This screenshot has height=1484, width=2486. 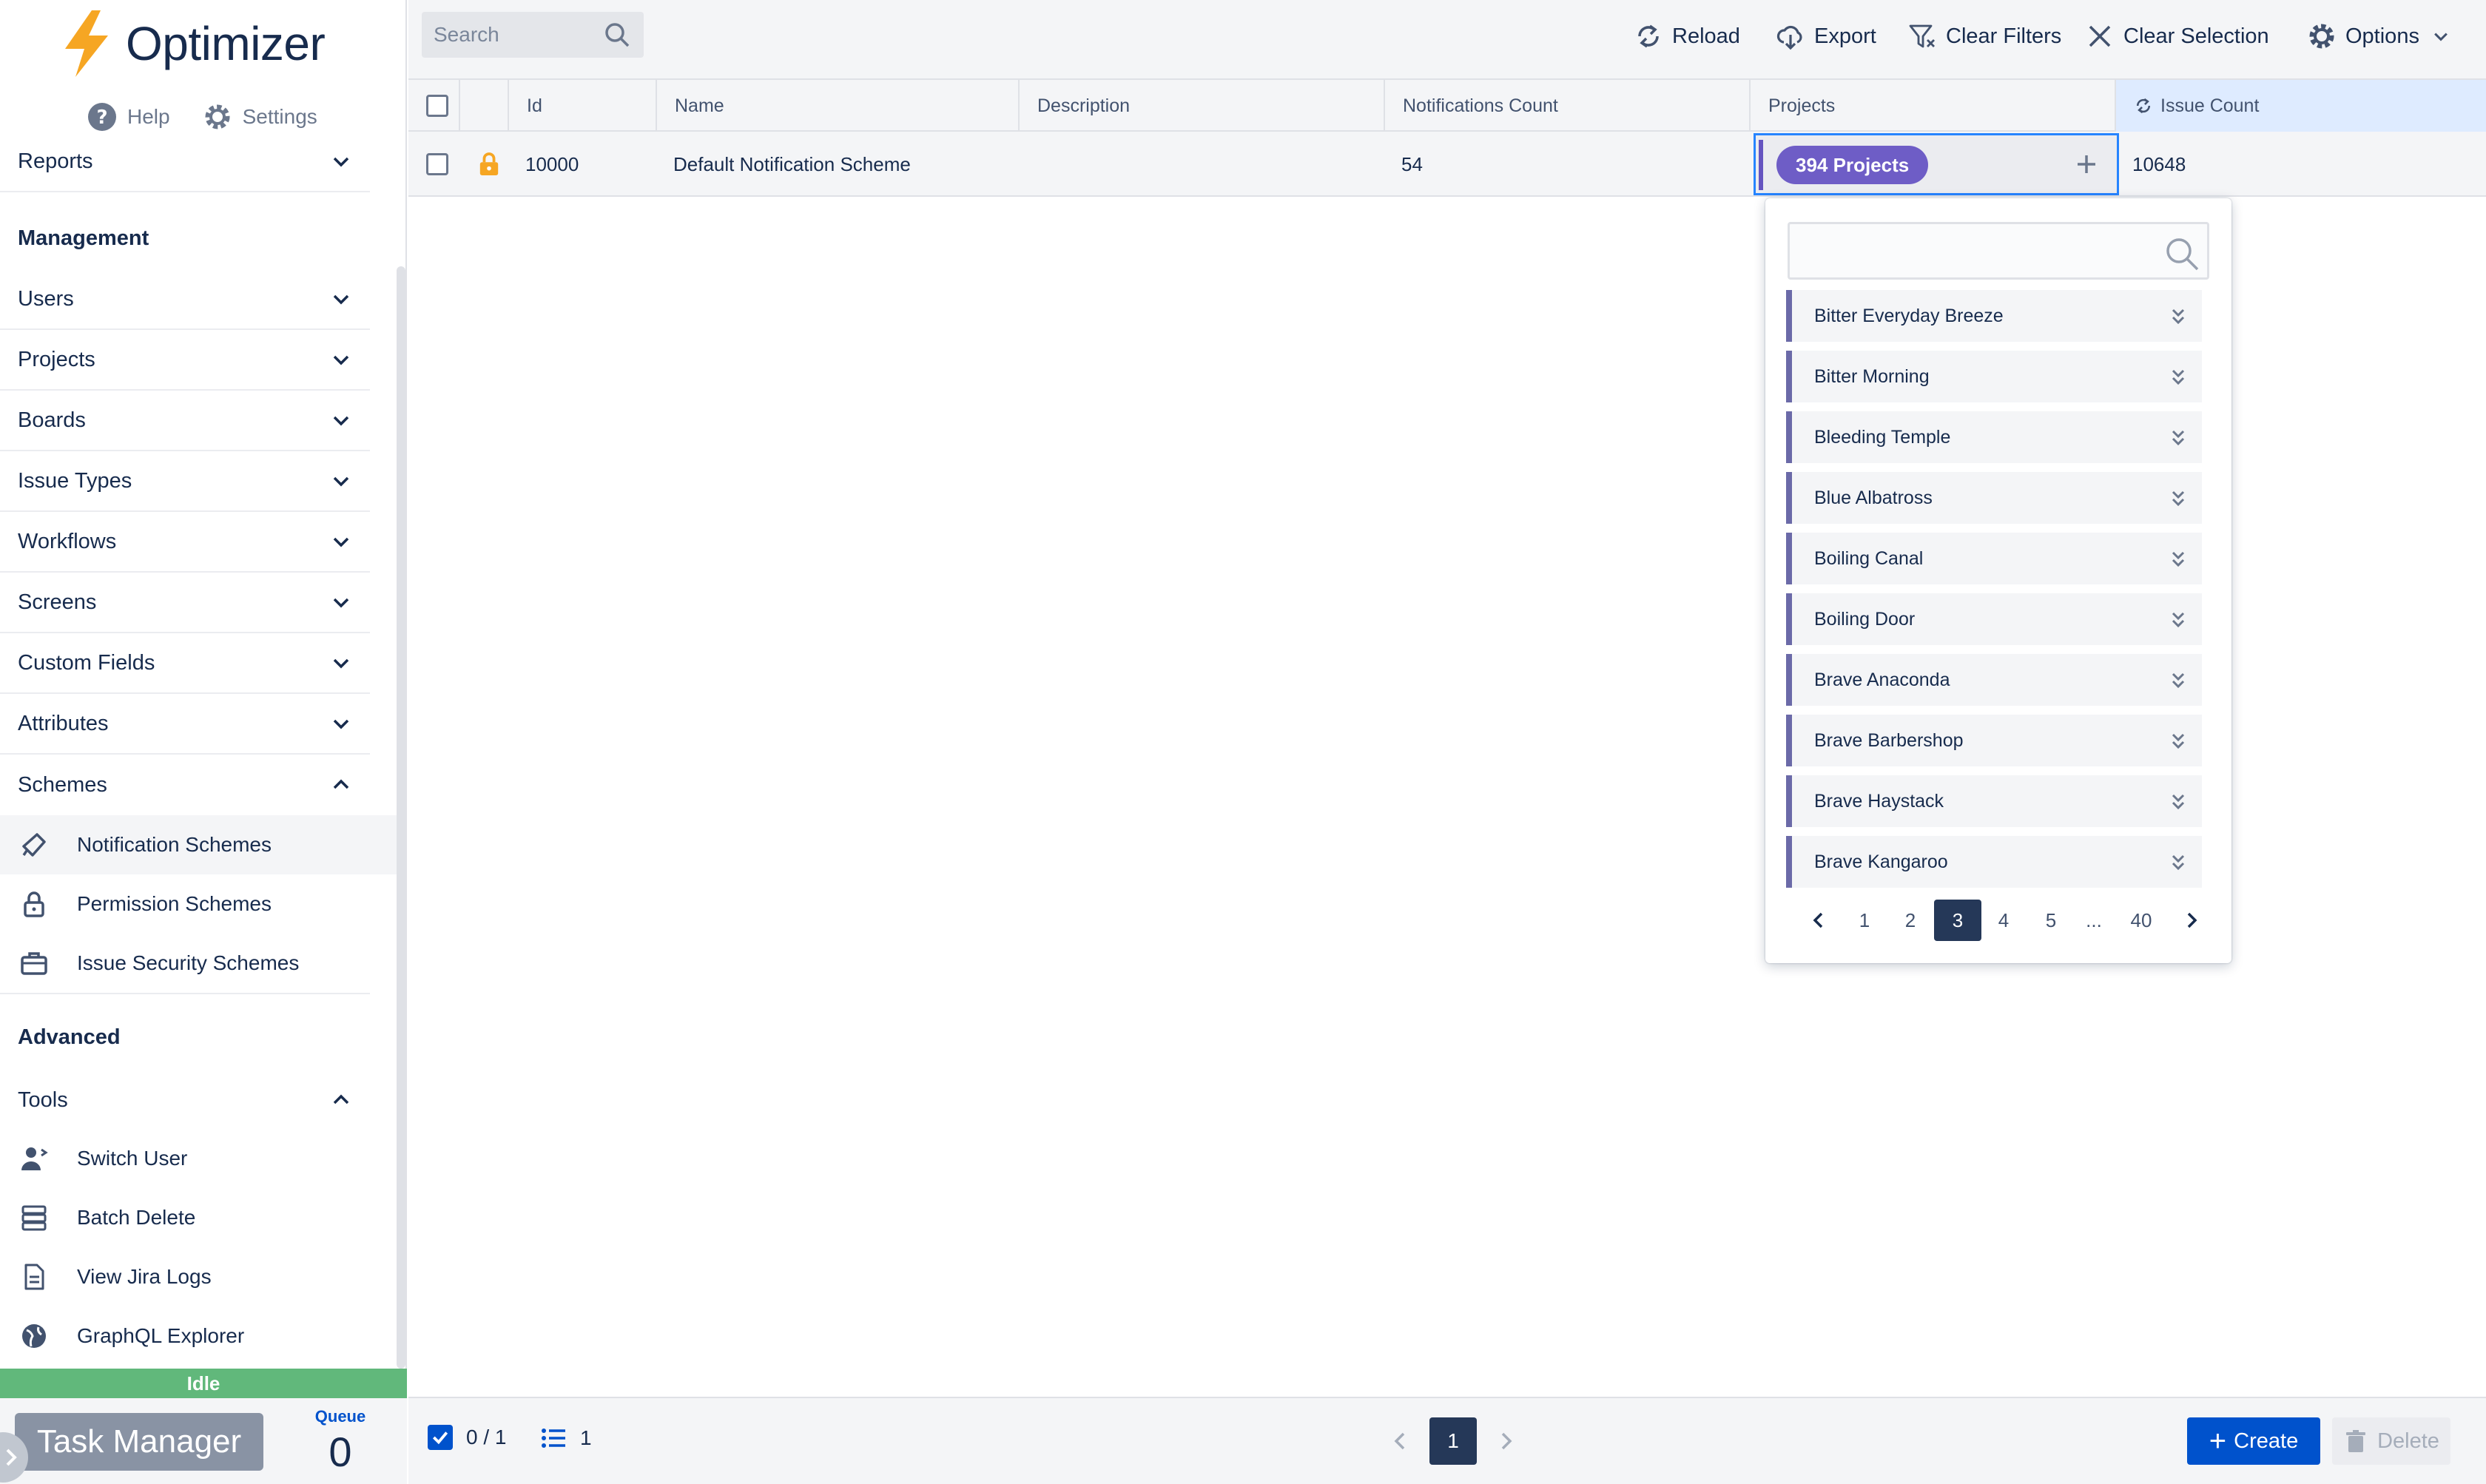 I want to click on sidebar-item-graphql-explorer: GraphQL Explorer, so click(x=198, y=1336).